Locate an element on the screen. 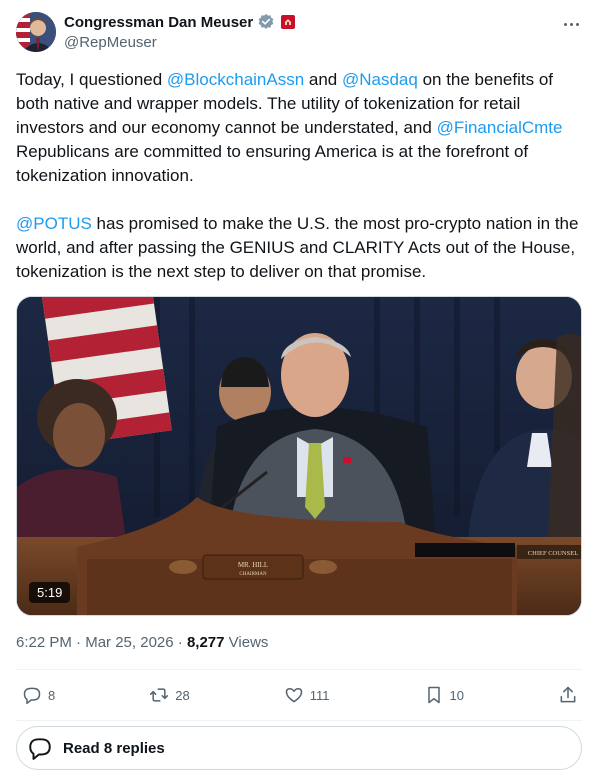  text-span: Today, I questioned is located at coordinates (91, 79).